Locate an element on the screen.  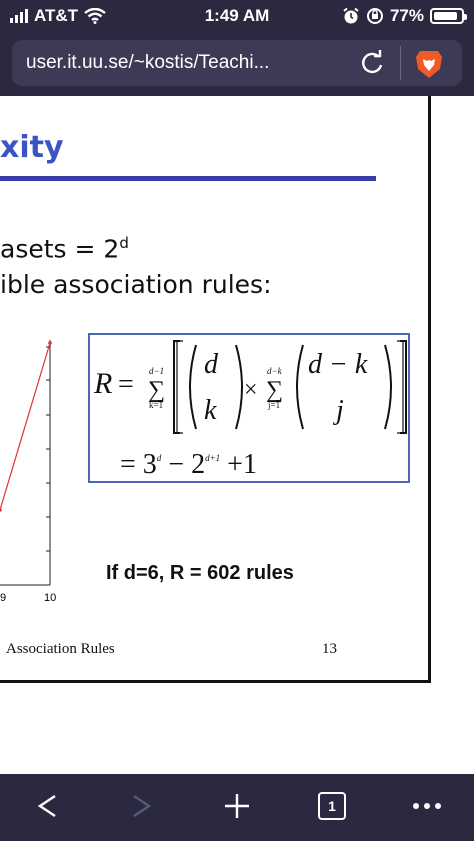
battery-icon is located at coordinates (448, 16).